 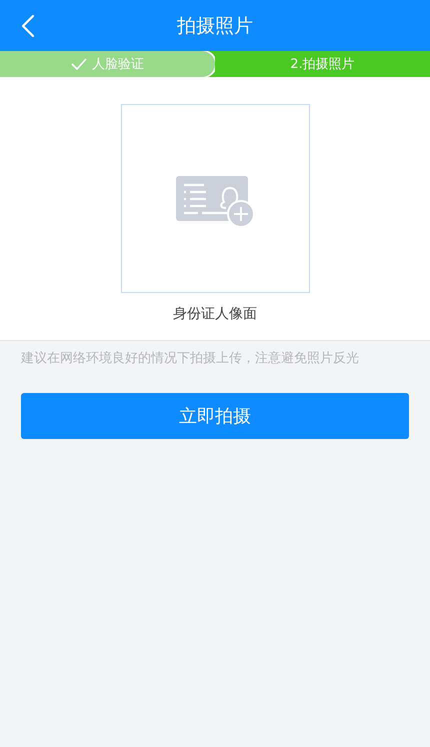 What do you see at coordinates (190, 359) in the screenshot?
I see `hint-text: 建议在网络环境良好的情况下拍摄上传，注意避免照片反光` at bounding box center [190, 359].